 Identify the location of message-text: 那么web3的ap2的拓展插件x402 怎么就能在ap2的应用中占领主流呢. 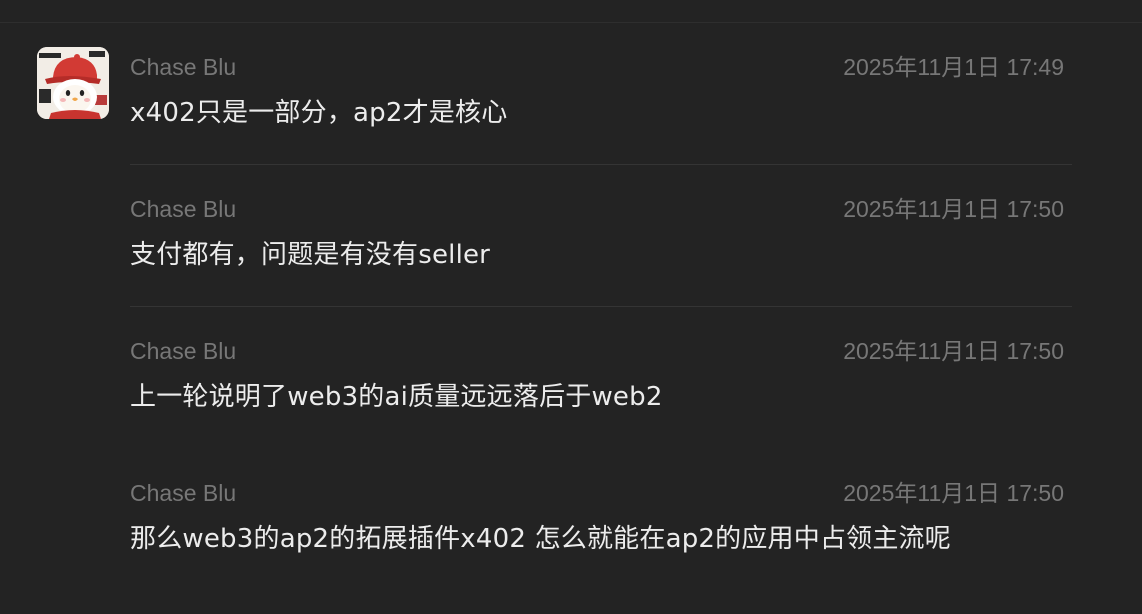
(540, 539).